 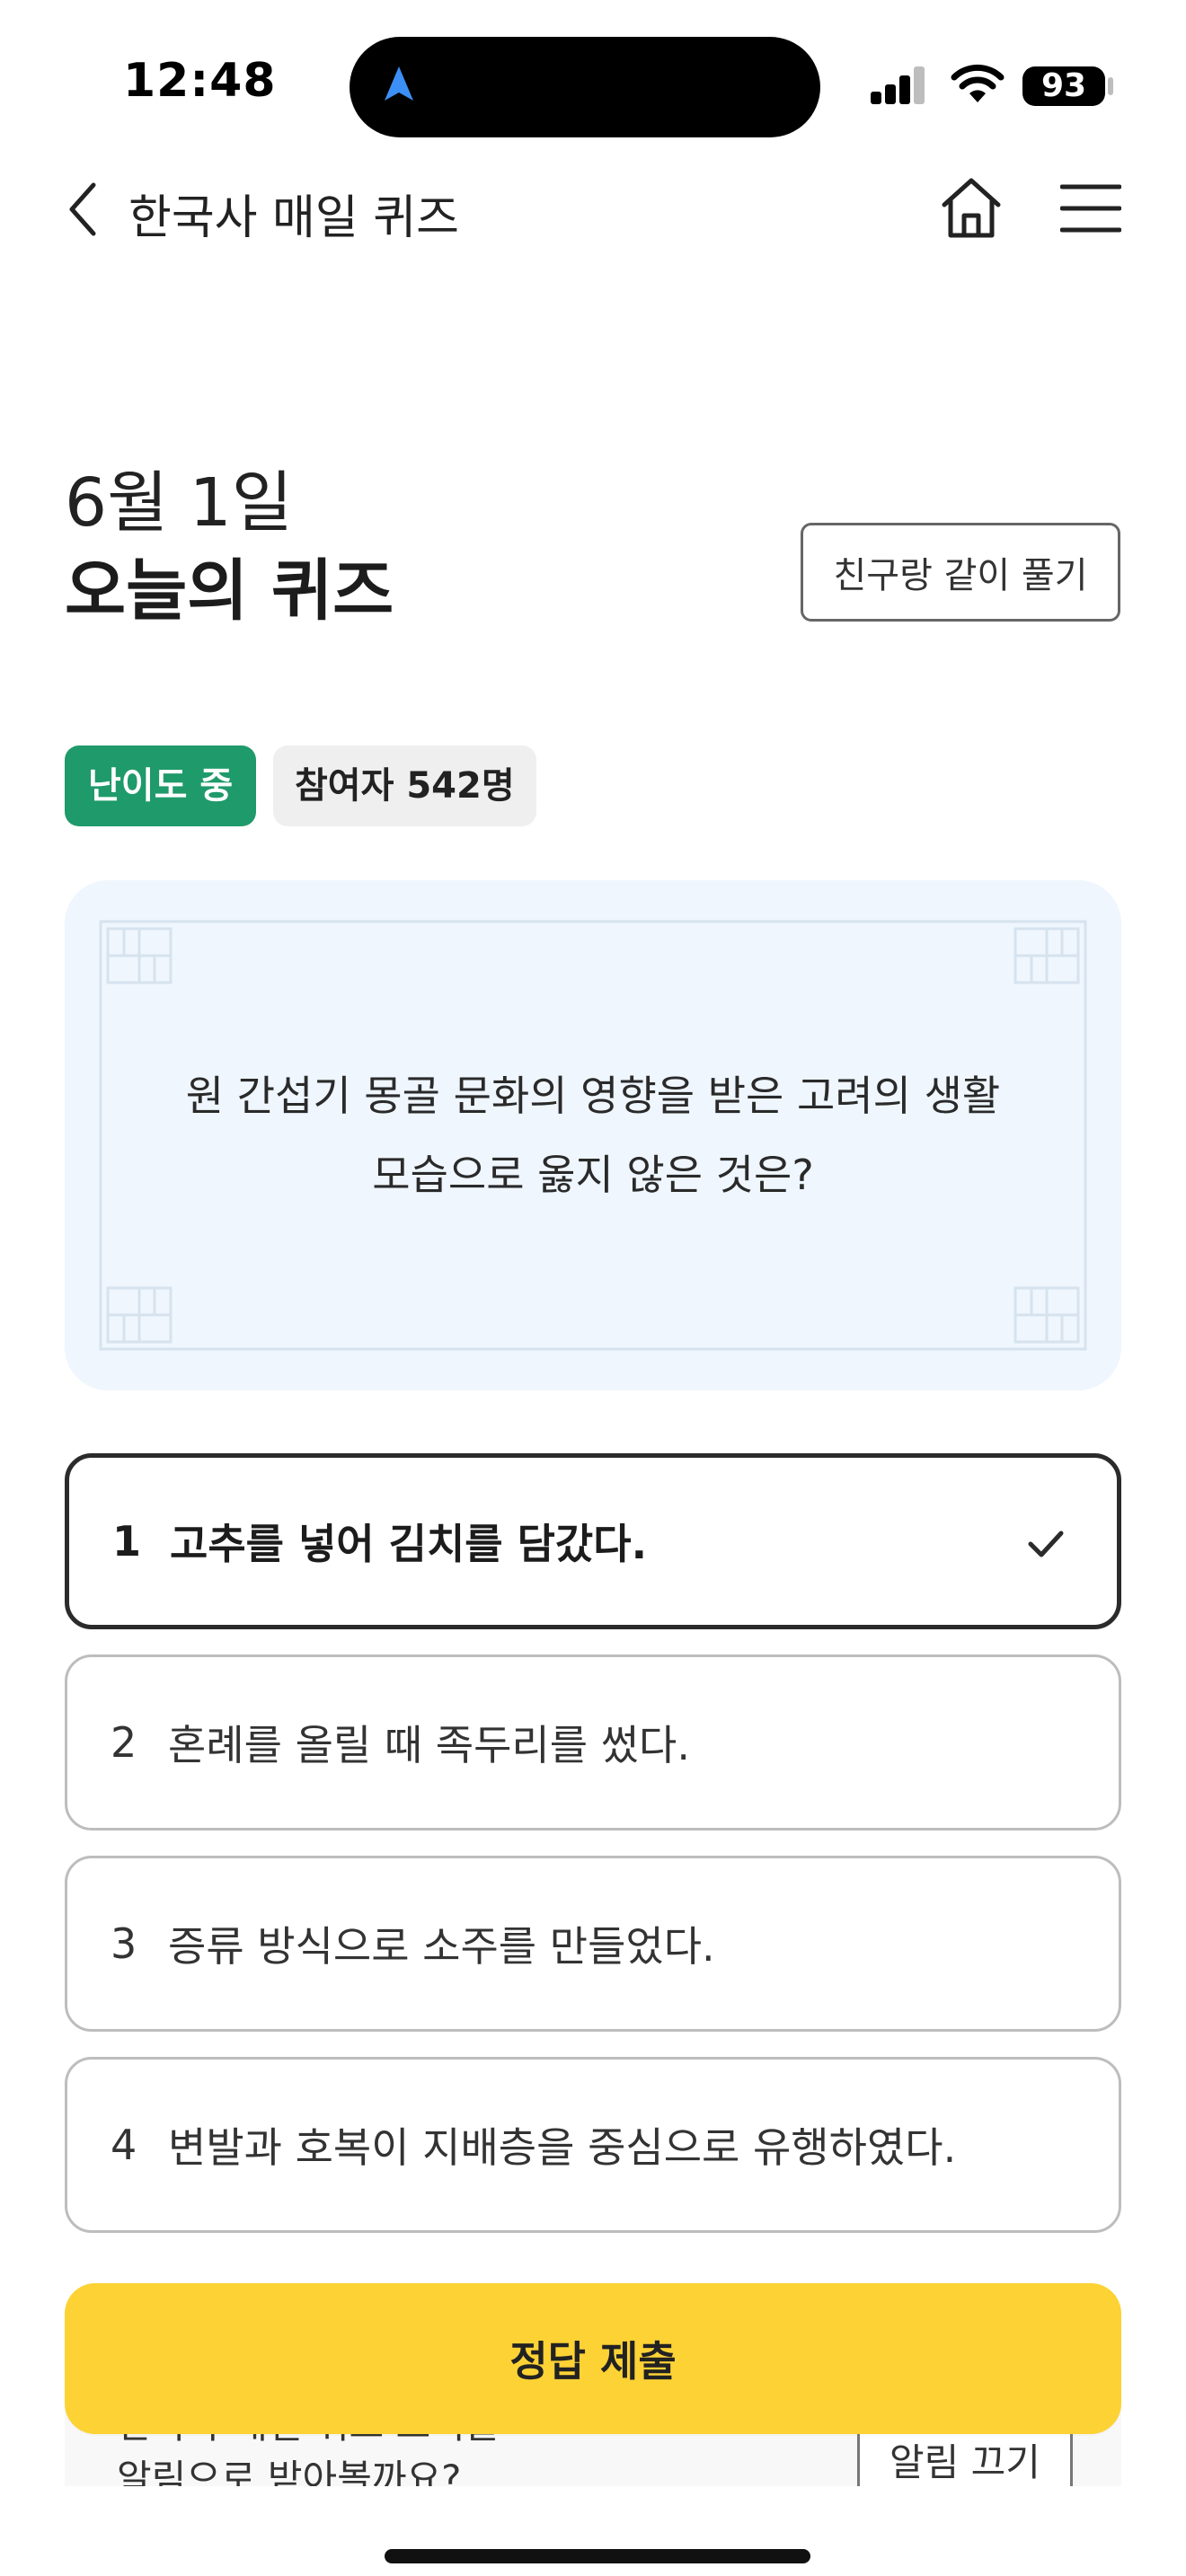 I want to click on solve-with-friend-button: 친구랑 같이 풀기, so click(x=960, y=572).